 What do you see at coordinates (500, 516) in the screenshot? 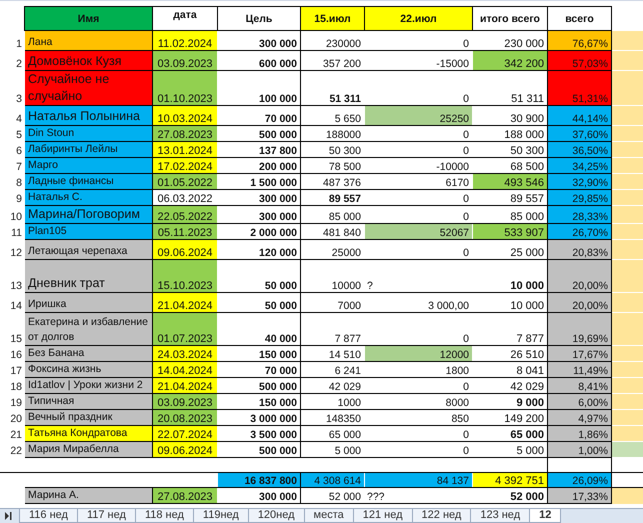
I see `sheet-tab: 123 нед` at bounding box center [500, 516].